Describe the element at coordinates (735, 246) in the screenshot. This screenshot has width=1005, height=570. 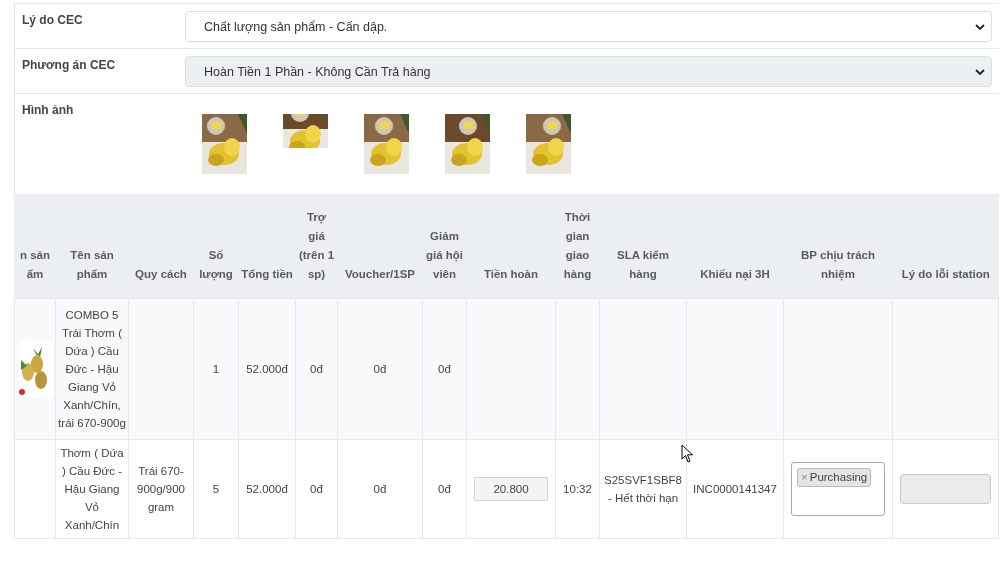
I see `column-header: Khiếu nại 3H` at that location.